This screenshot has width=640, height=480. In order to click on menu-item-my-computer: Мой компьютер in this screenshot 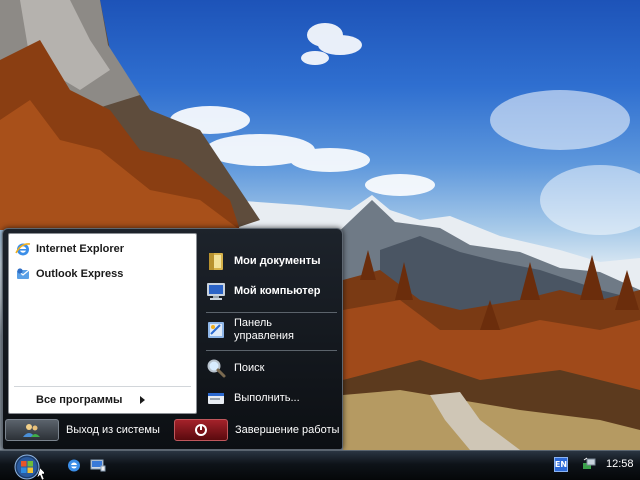, I will do `click(272, 291)`.